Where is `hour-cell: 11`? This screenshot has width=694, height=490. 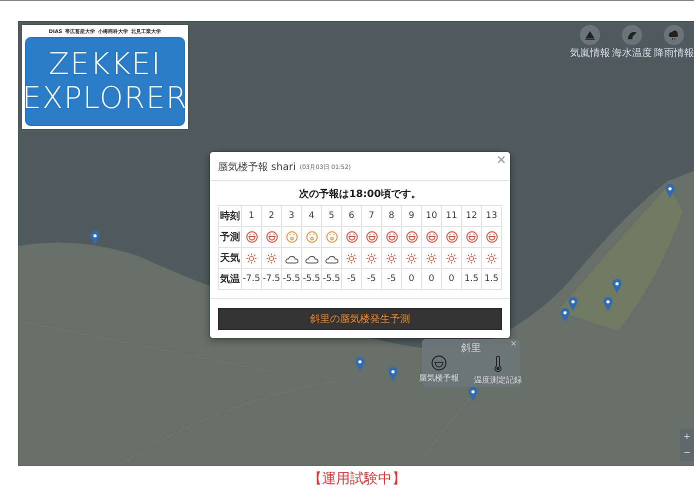
hour-cell: 11 is located at coordinates (452, 216).